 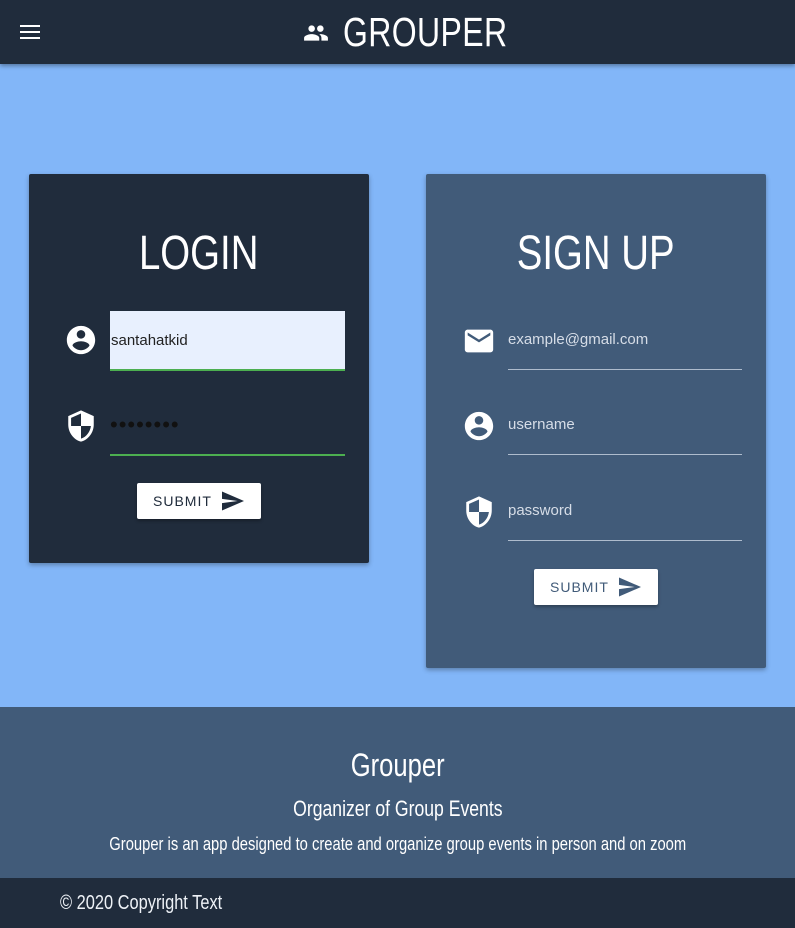 What do you see at coordinates (397, 903) in the screenshot?
I see `copyright-bar: © 2020 Copyright Text` at bounding box center [397, 903].